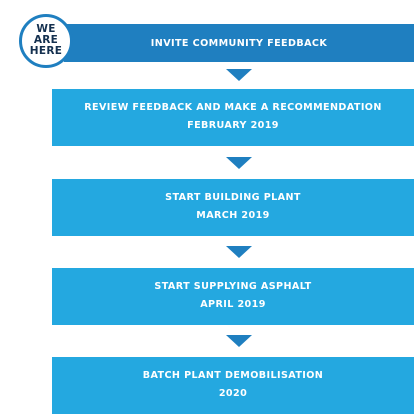 The width and height of the screenshot is (414, 419). I want to click on step-batch-plant-demobilisation: BATCH PLANT DEMOBILISATION 2020, so click(233, 385).